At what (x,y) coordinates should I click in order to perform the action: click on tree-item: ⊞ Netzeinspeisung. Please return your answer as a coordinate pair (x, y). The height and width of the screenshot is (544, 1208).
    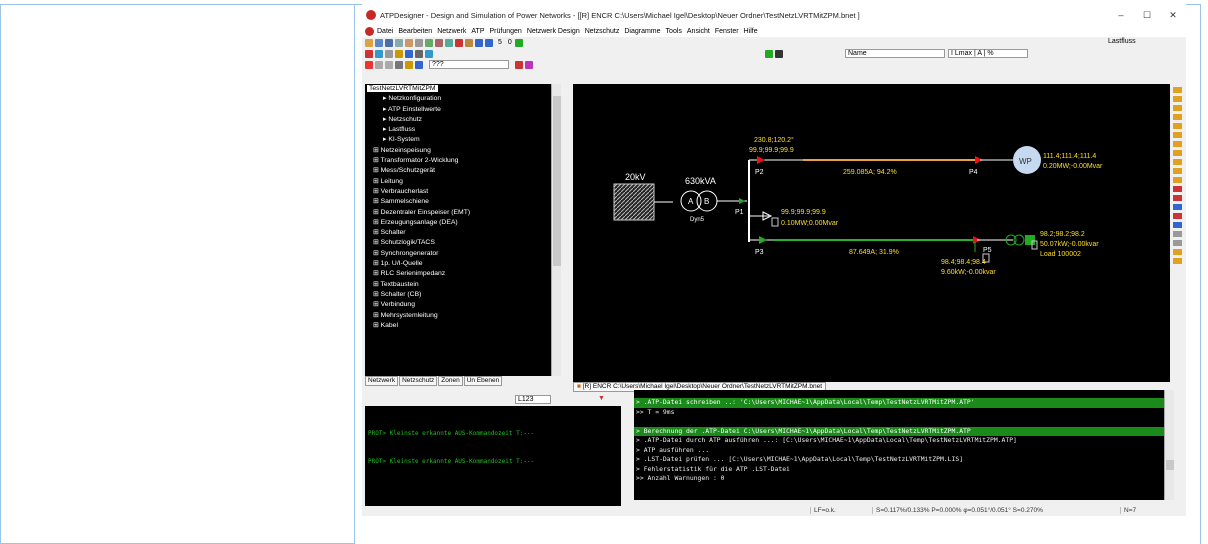
    Looking at the image, I should click on (463, 151).